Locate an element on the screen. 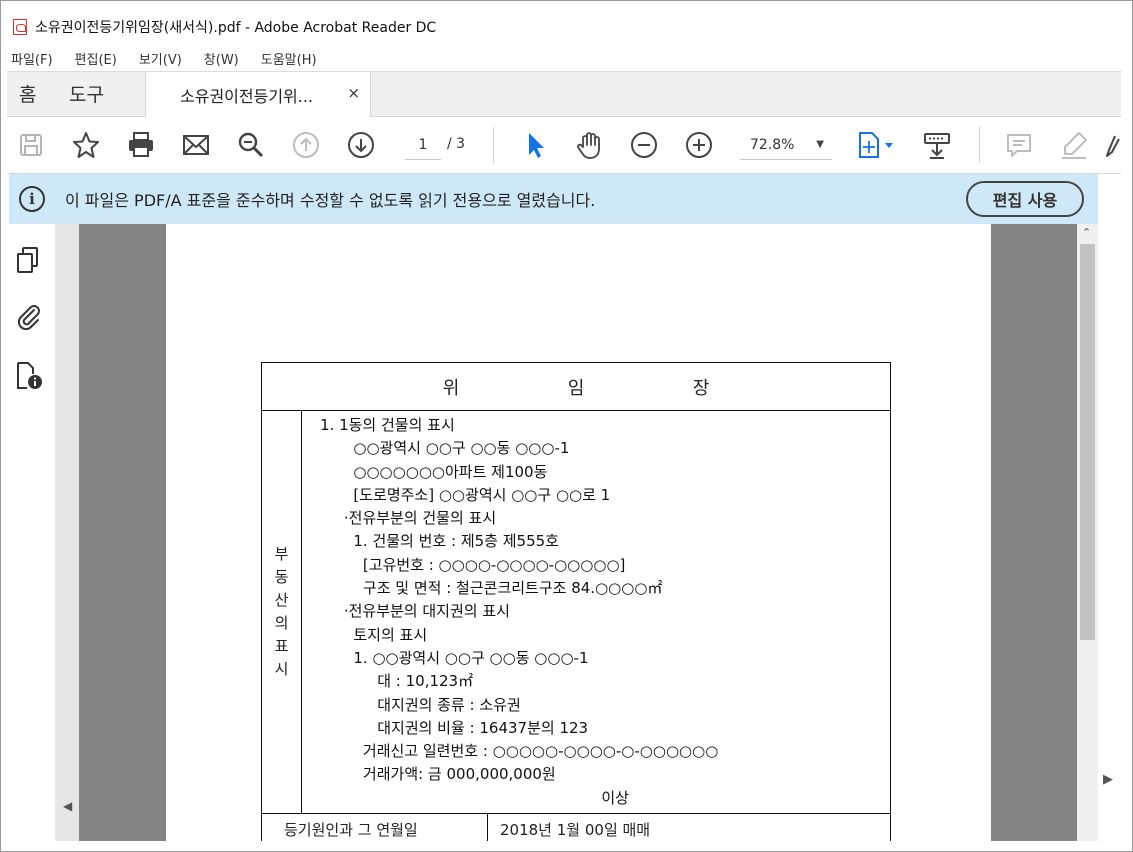  tab-document: 소유권이전등기위... × is located at coordinates (258, 94).